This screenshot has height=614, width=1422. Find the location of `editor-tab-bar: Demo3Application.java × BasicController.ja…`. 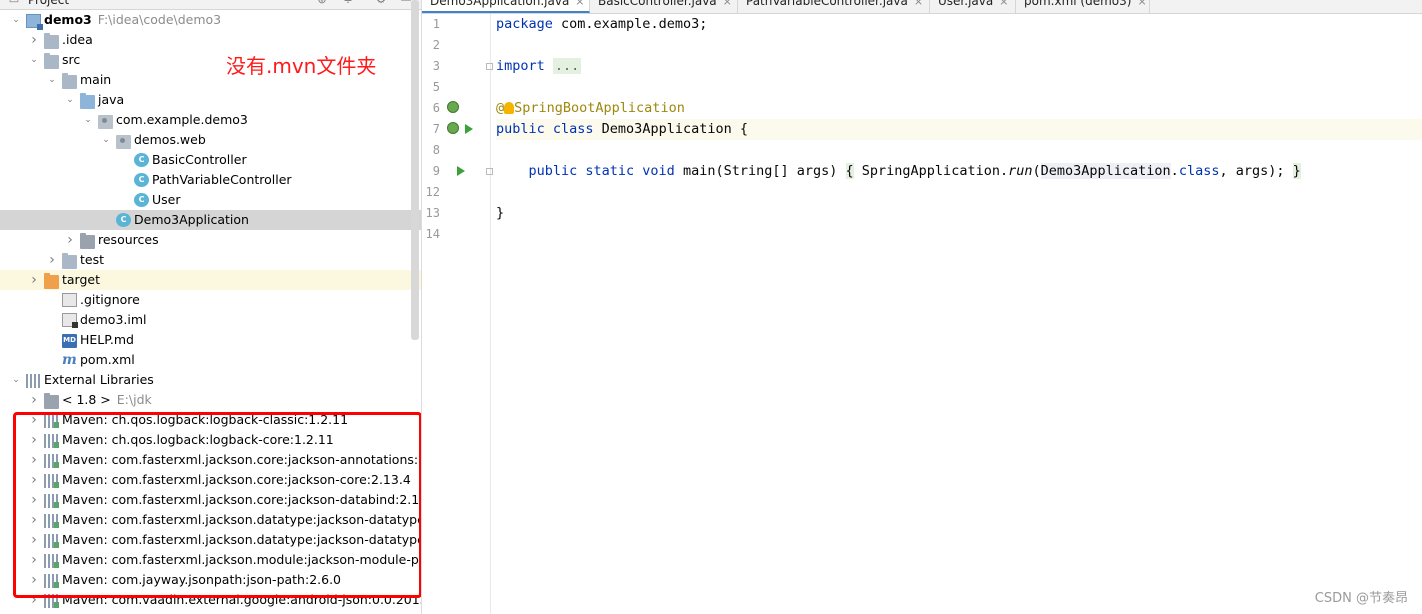

editor-tab-bar: Demo3Application.java × BasicController.ja… is located at coordinates (922, 7).